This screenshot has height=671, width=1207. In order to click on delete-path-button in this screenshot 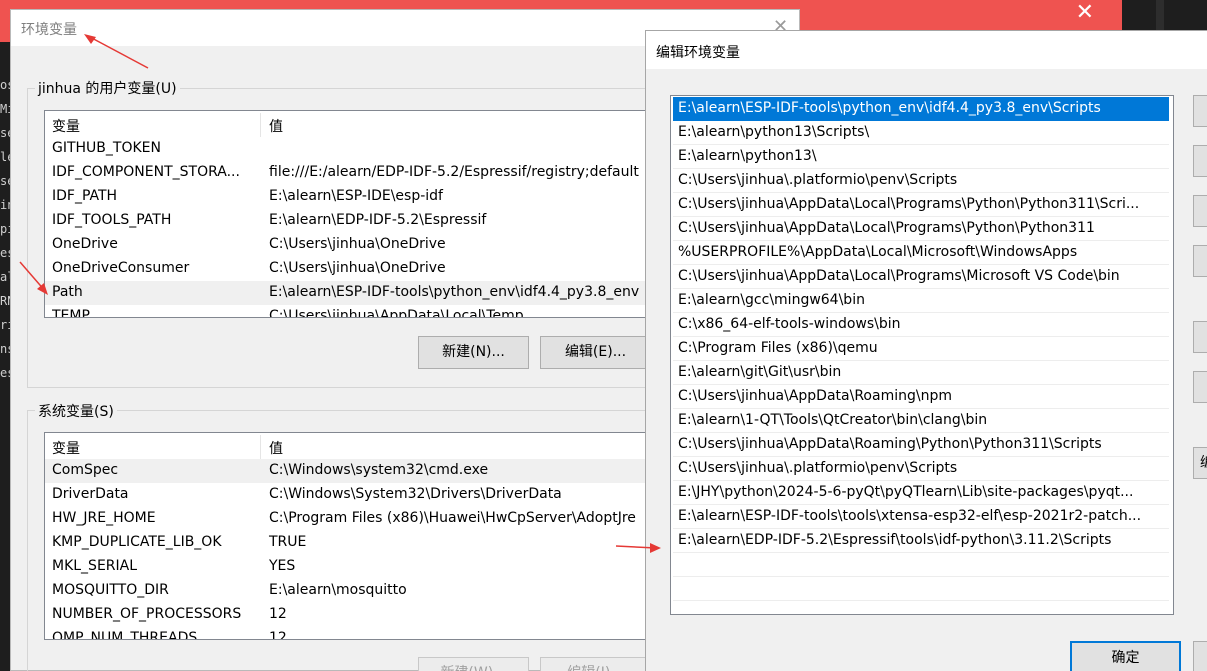, I will do `click(1200, 261)`.